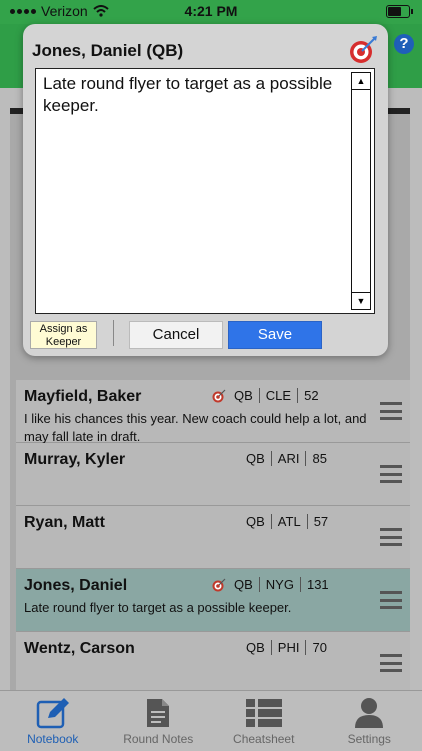 The width and height of the screenshot is (422, 751). Describe the element at coordinates (159, 739) in the screenshot. I see `tab-label: Round Notes` at that location.